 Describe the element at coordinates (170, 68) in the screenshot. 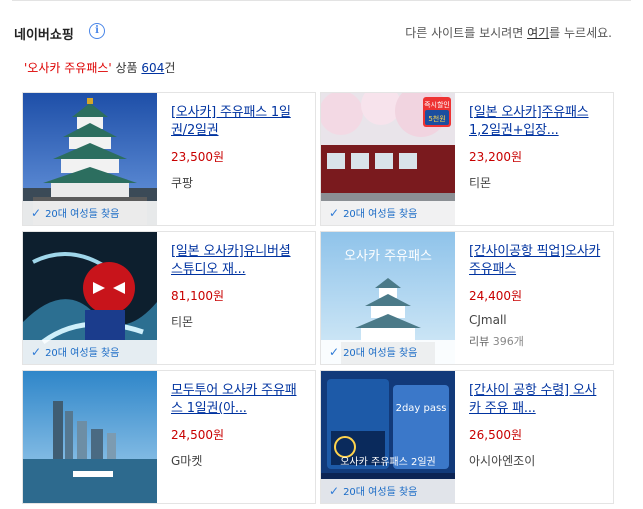

I see `result-unit: 건` at that location.